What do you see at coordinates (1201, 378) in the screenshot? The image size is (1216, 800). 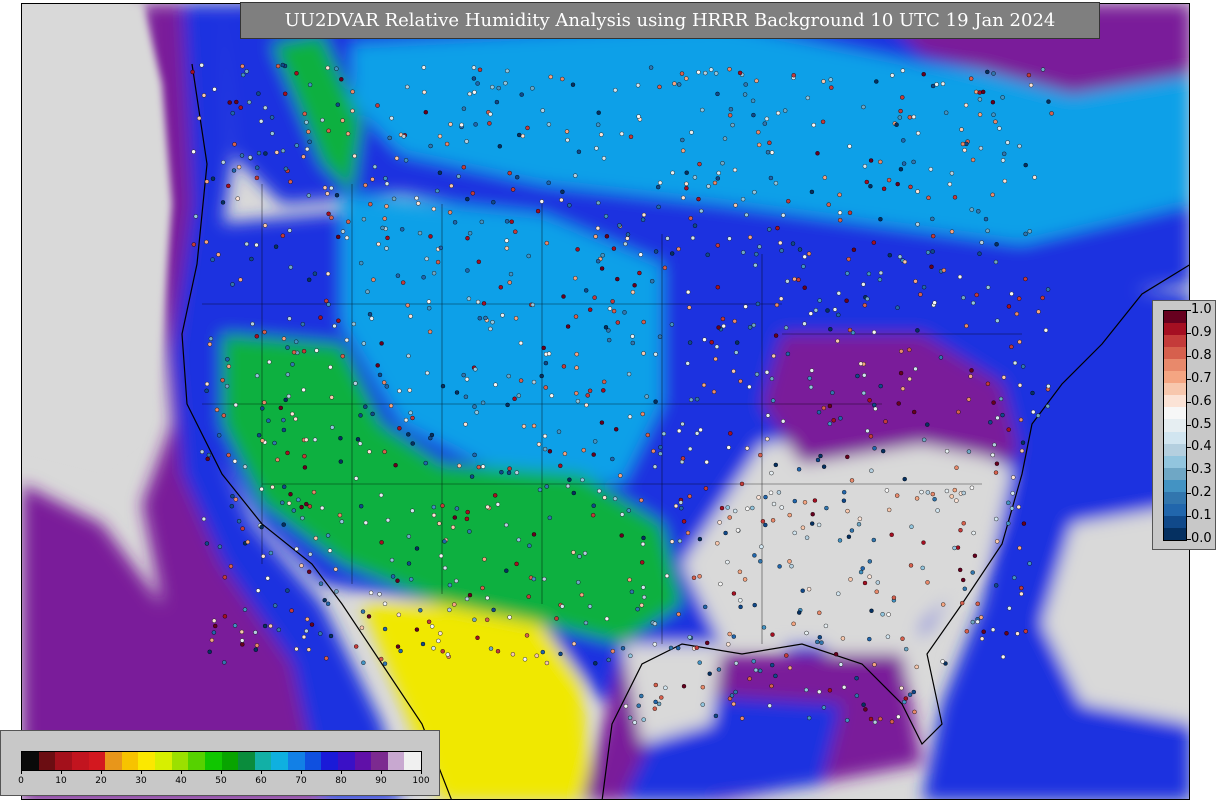 I see `obs-colorbar-tick-label: 0.7` at bounding box center [1201, 378].